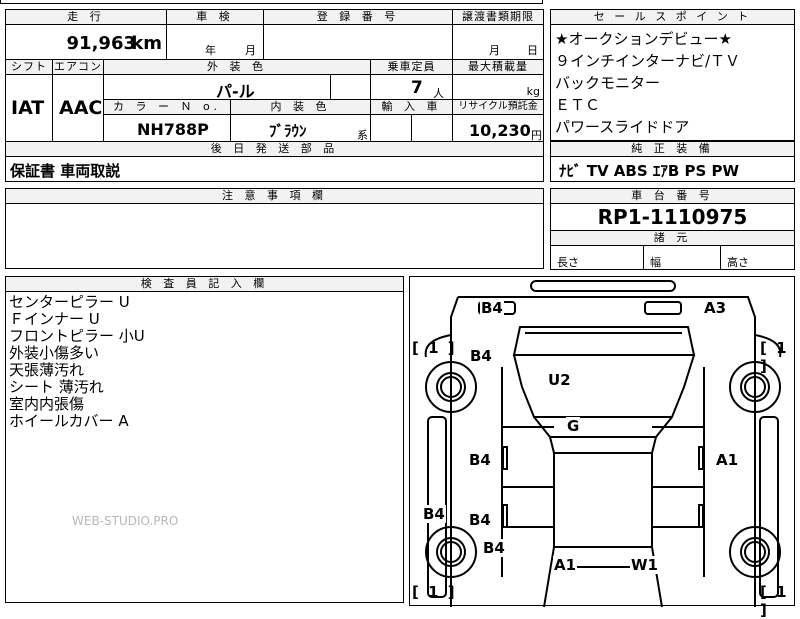  I want to click on max-load-cell: kg, so click(498, 87).